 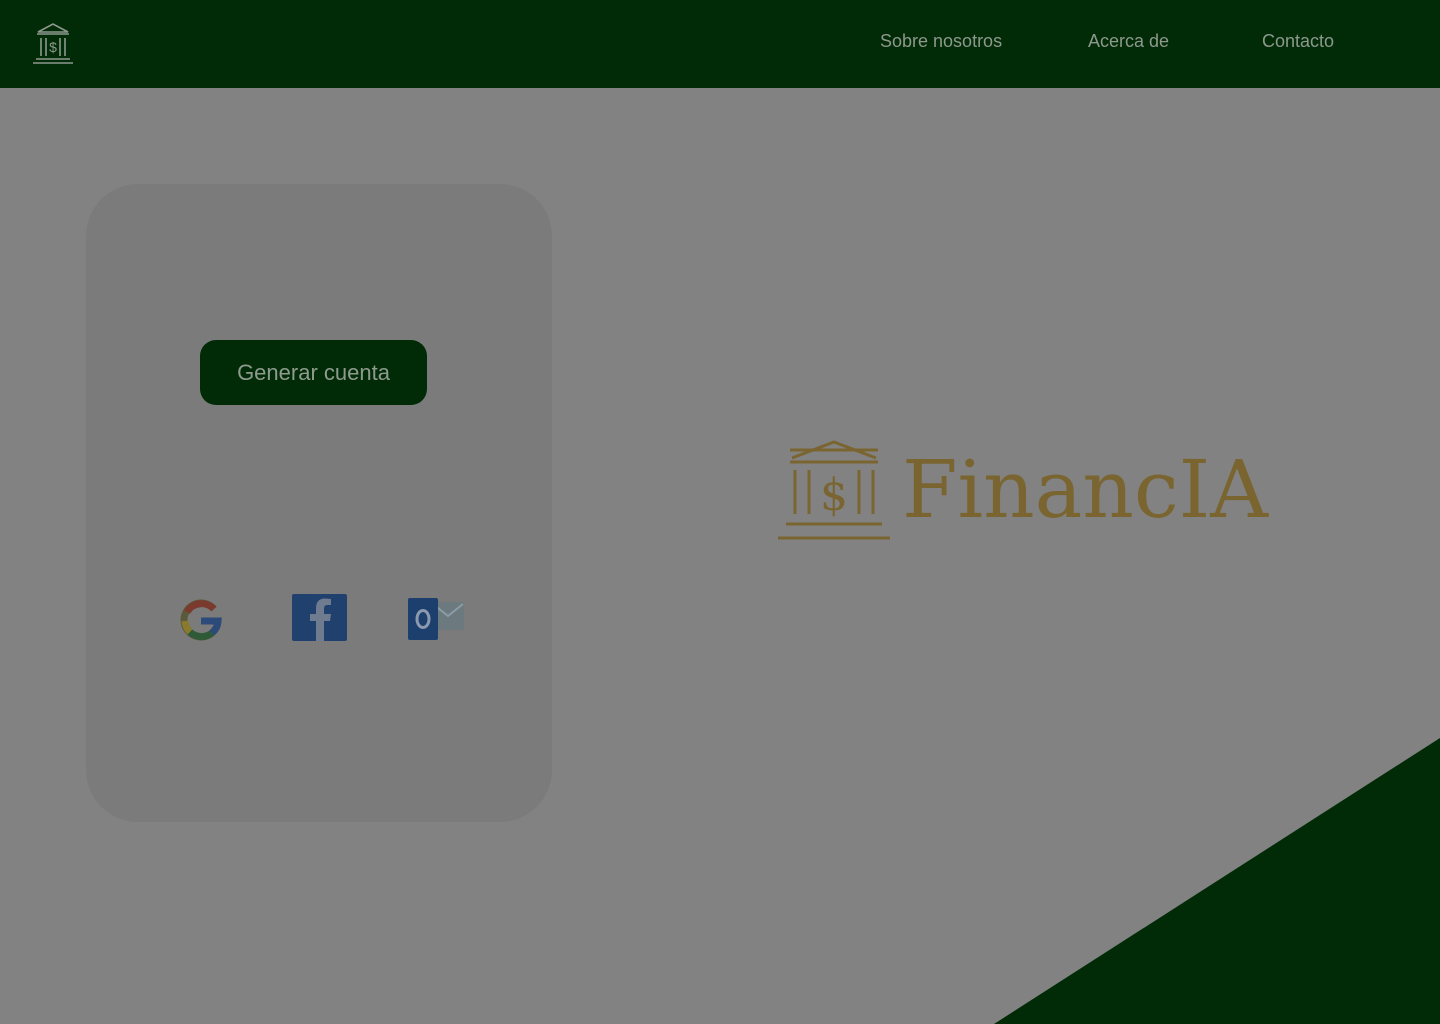 What do you see at coordinates (1085, 489) in the screenshot?
I see `brand-name: FinancIA` at bounding box center [1085, 489].